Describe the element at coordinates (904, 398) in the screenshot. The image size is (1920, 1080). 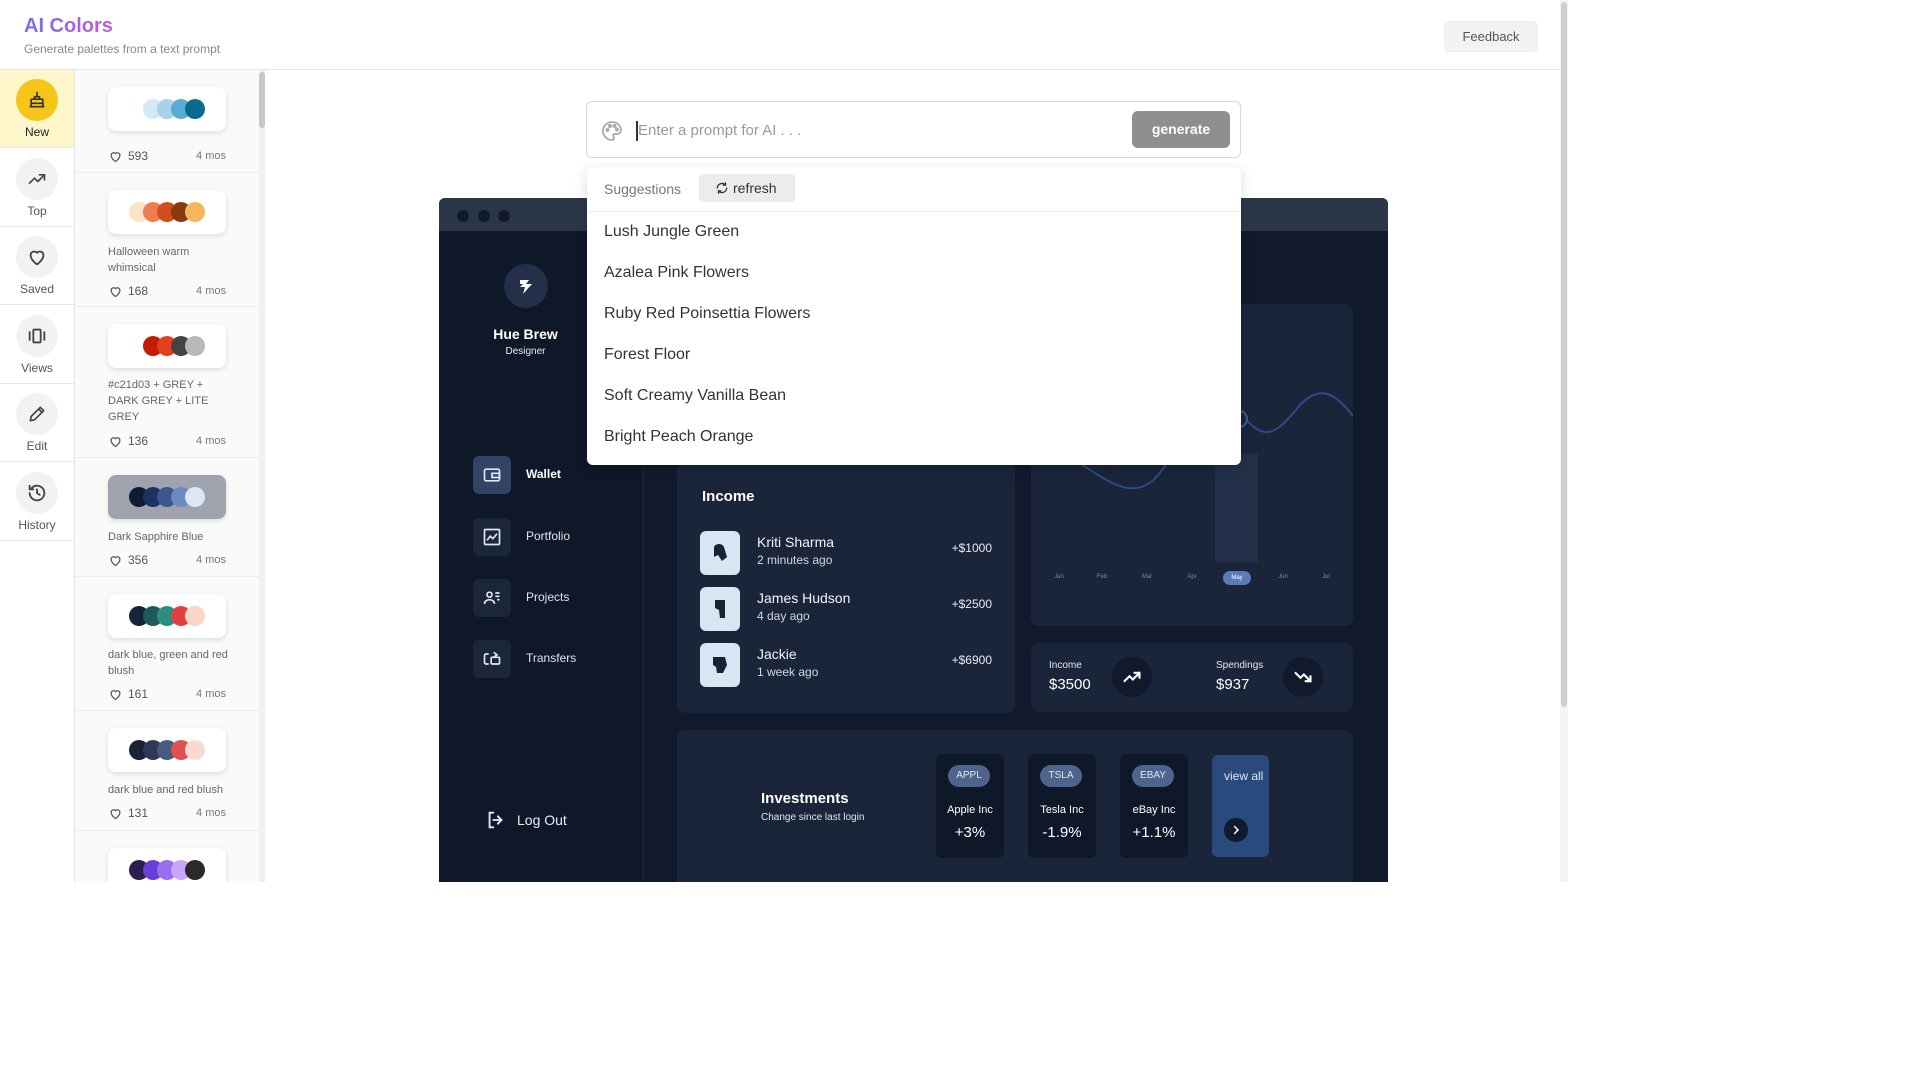
I see `suggestion-item: Soft Creamy Vanilla Bean` at that location.